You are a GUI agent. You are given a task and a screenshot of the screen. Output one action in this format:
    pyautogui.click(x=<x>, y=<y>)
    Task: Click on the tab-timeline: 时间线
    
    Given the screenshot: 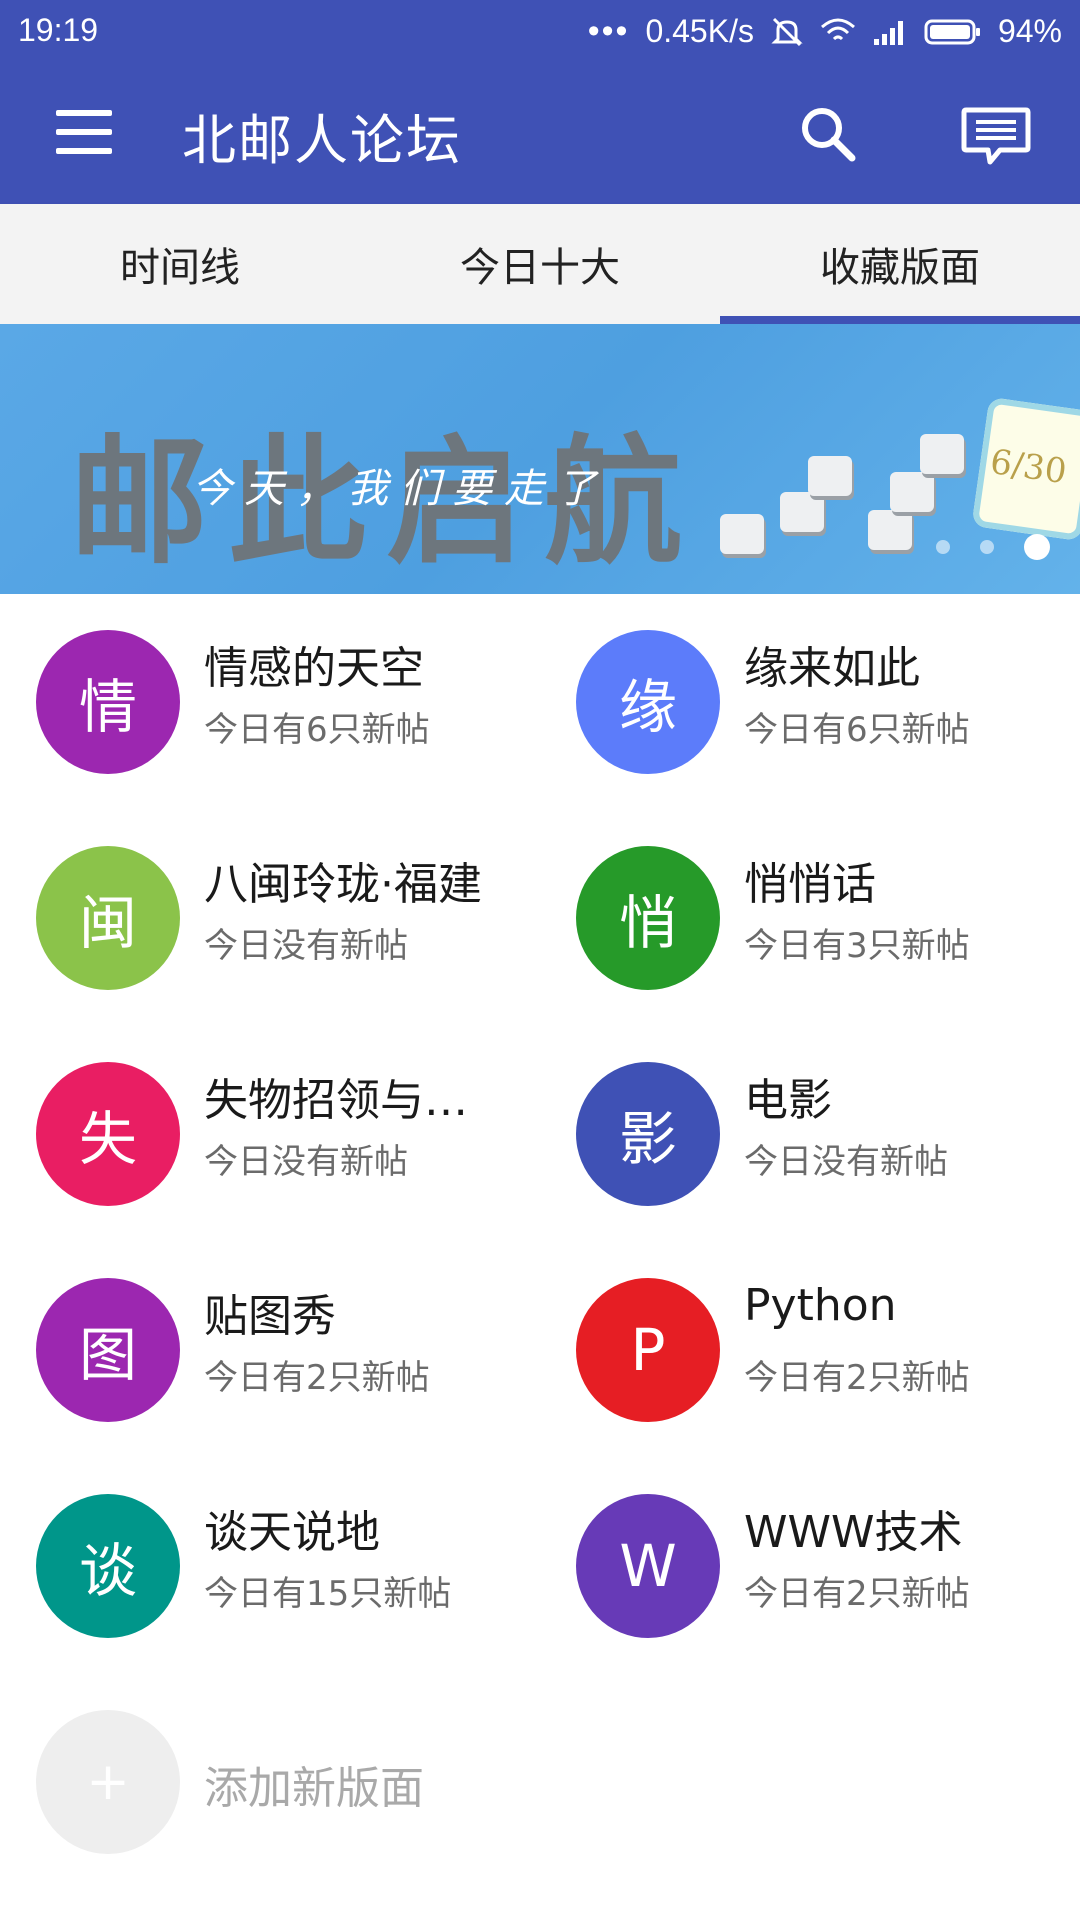 What is the action you would take?
    pyautogui.click(x=180, y=264)
    